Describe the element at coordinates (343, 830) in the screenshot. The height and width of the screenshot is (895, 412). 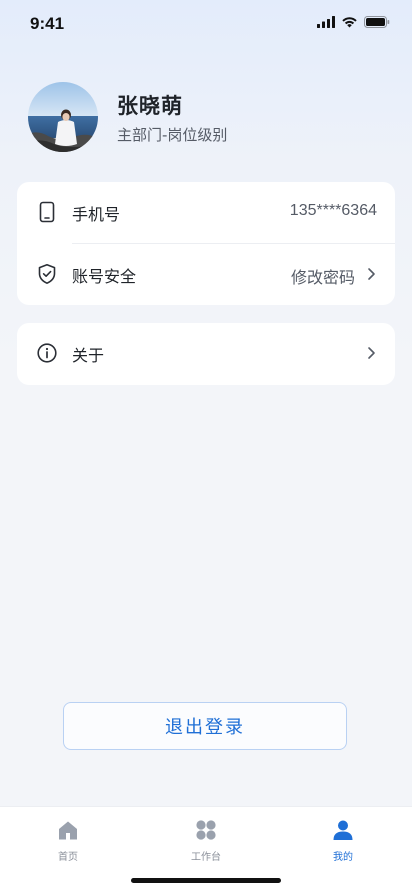
I see `user-icon` at that location.